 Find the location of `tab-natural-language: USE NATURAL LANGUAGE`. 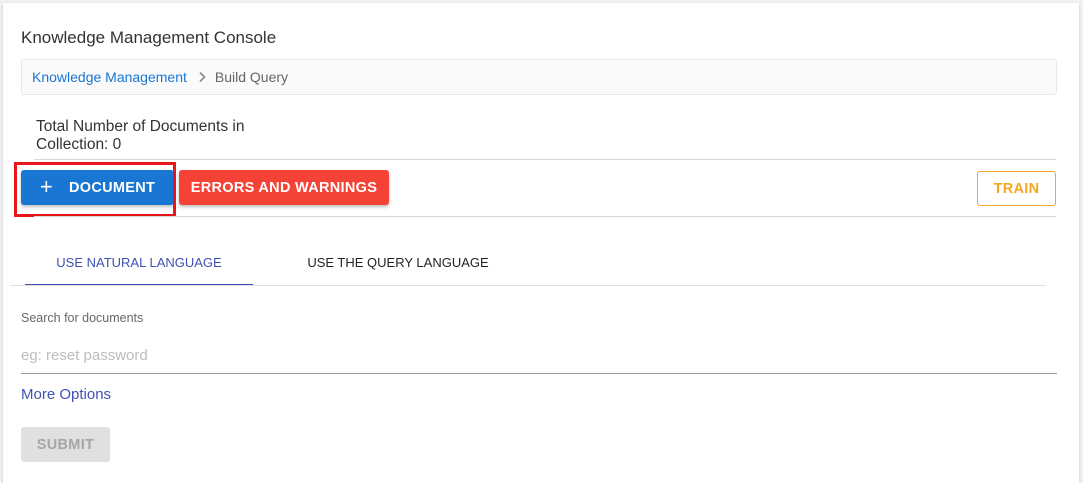

tab-natural-language: USE NATURAL LANGUAGE is located at coordinates (139, 263).